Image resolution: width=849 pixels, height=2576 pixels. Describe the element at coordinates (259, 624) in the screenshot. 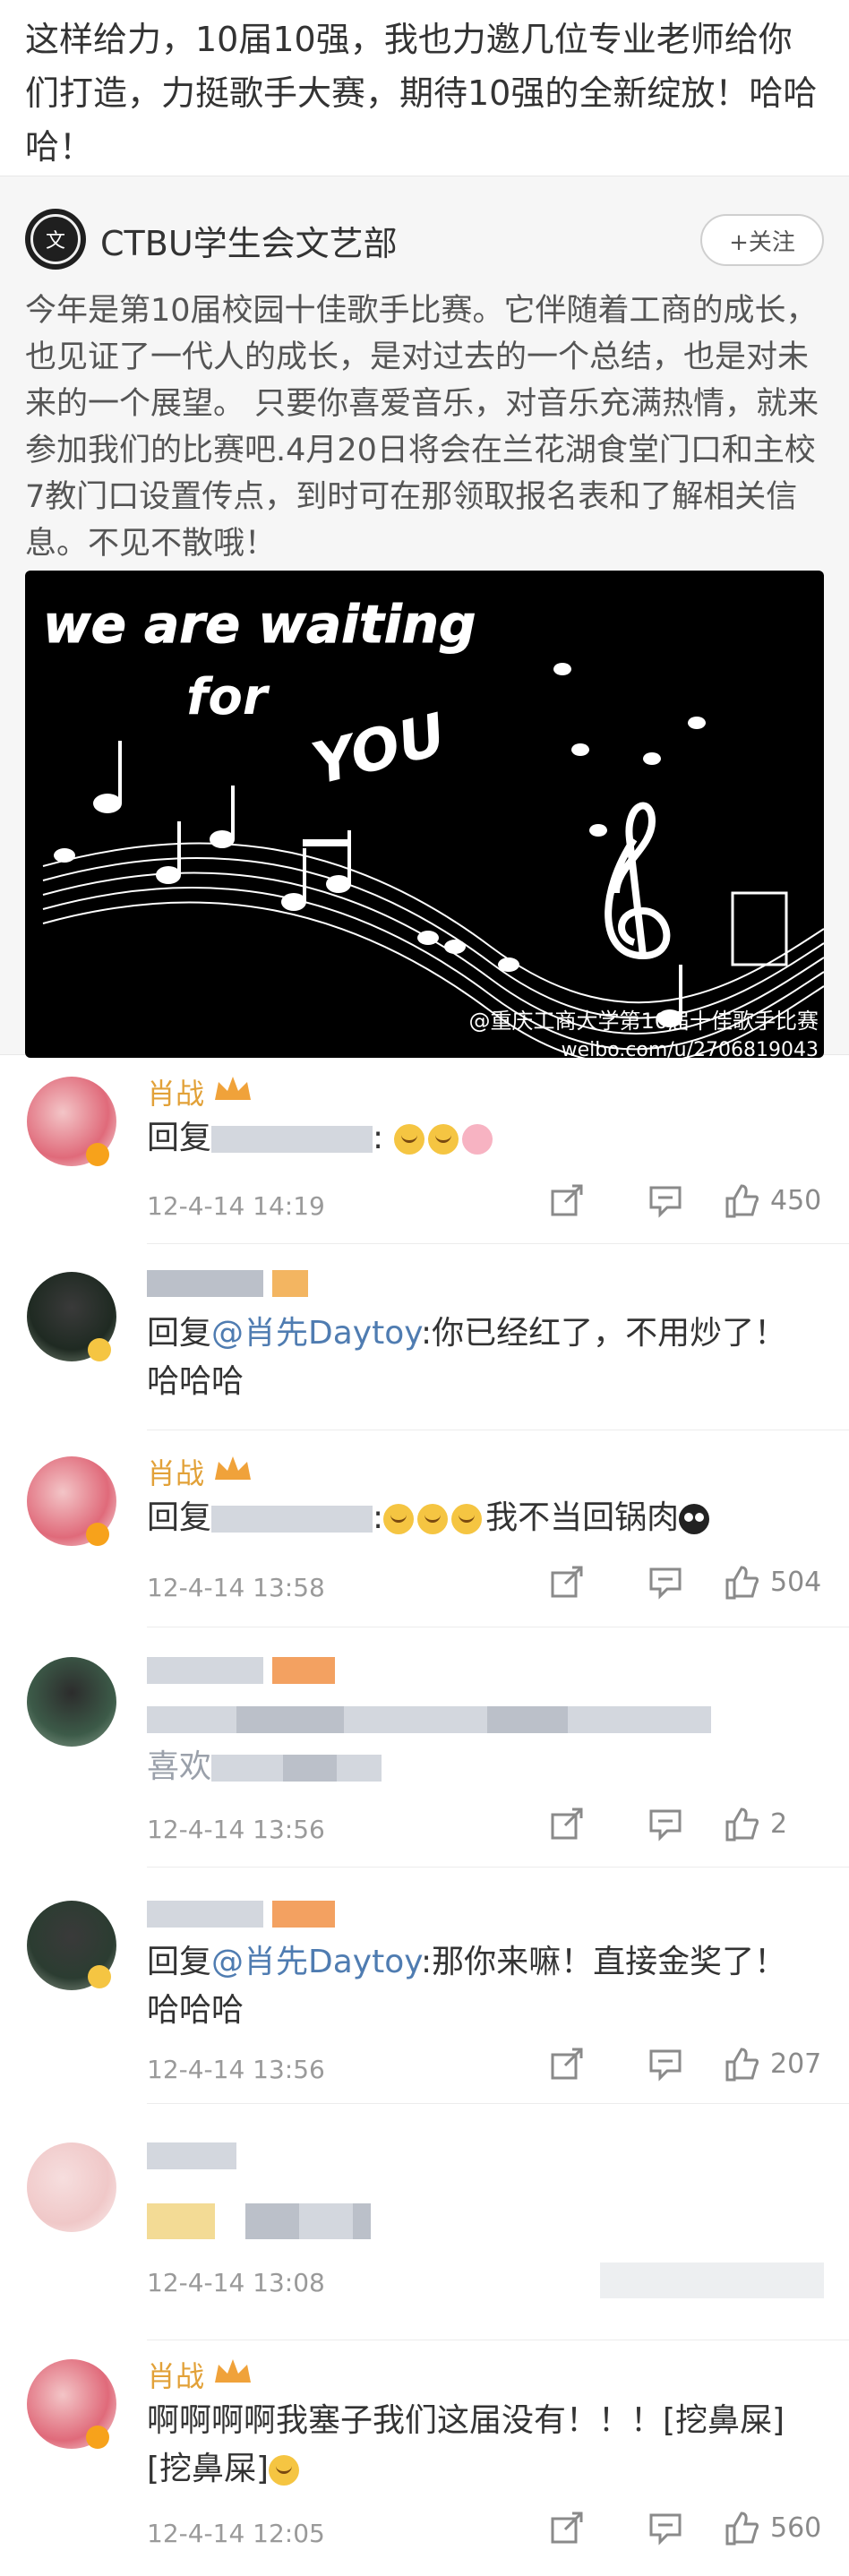

I see `image-line1: we are waiting` at that location.